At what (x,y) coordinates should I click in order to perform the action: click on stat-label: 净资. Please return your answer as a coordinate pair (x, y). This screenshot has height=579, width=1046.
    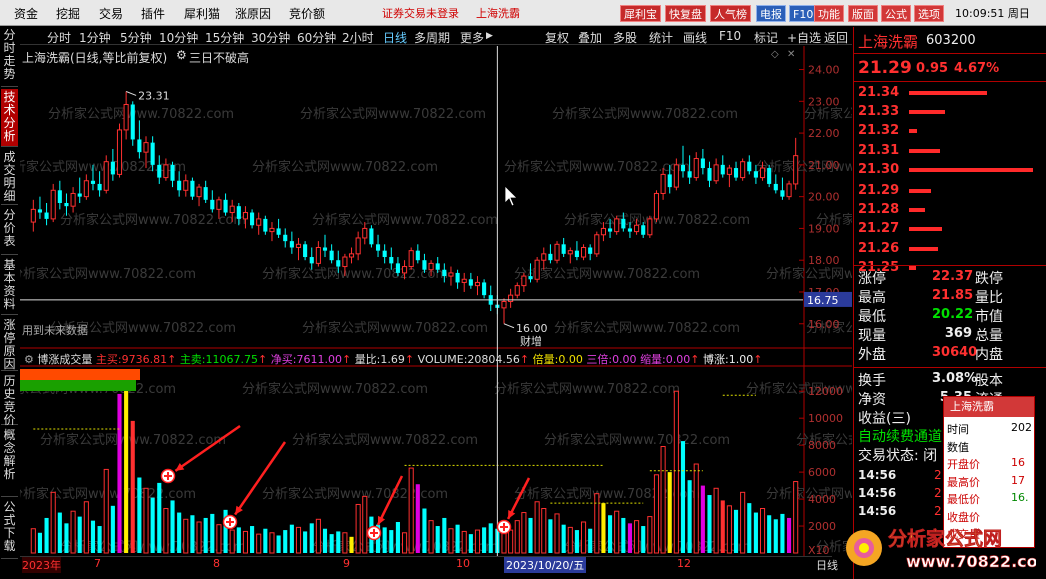
    Looking at the image, I should click on (872, 400).